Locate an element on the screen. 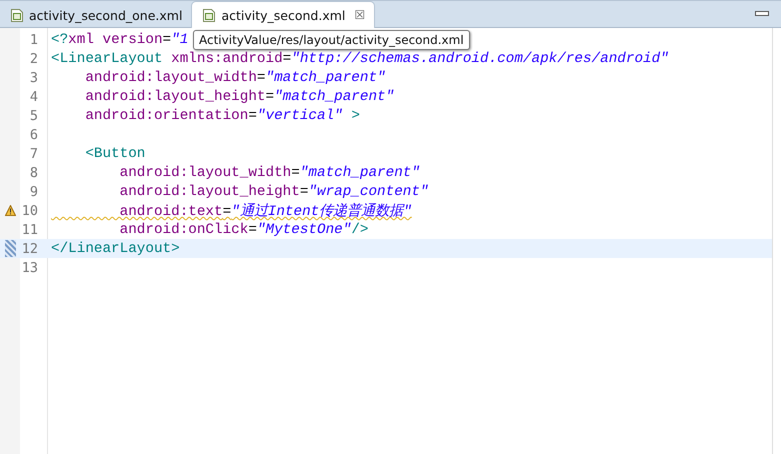 This screenshot has width=781, height=454. line-number: 9 is located at coordinates (33, 192).